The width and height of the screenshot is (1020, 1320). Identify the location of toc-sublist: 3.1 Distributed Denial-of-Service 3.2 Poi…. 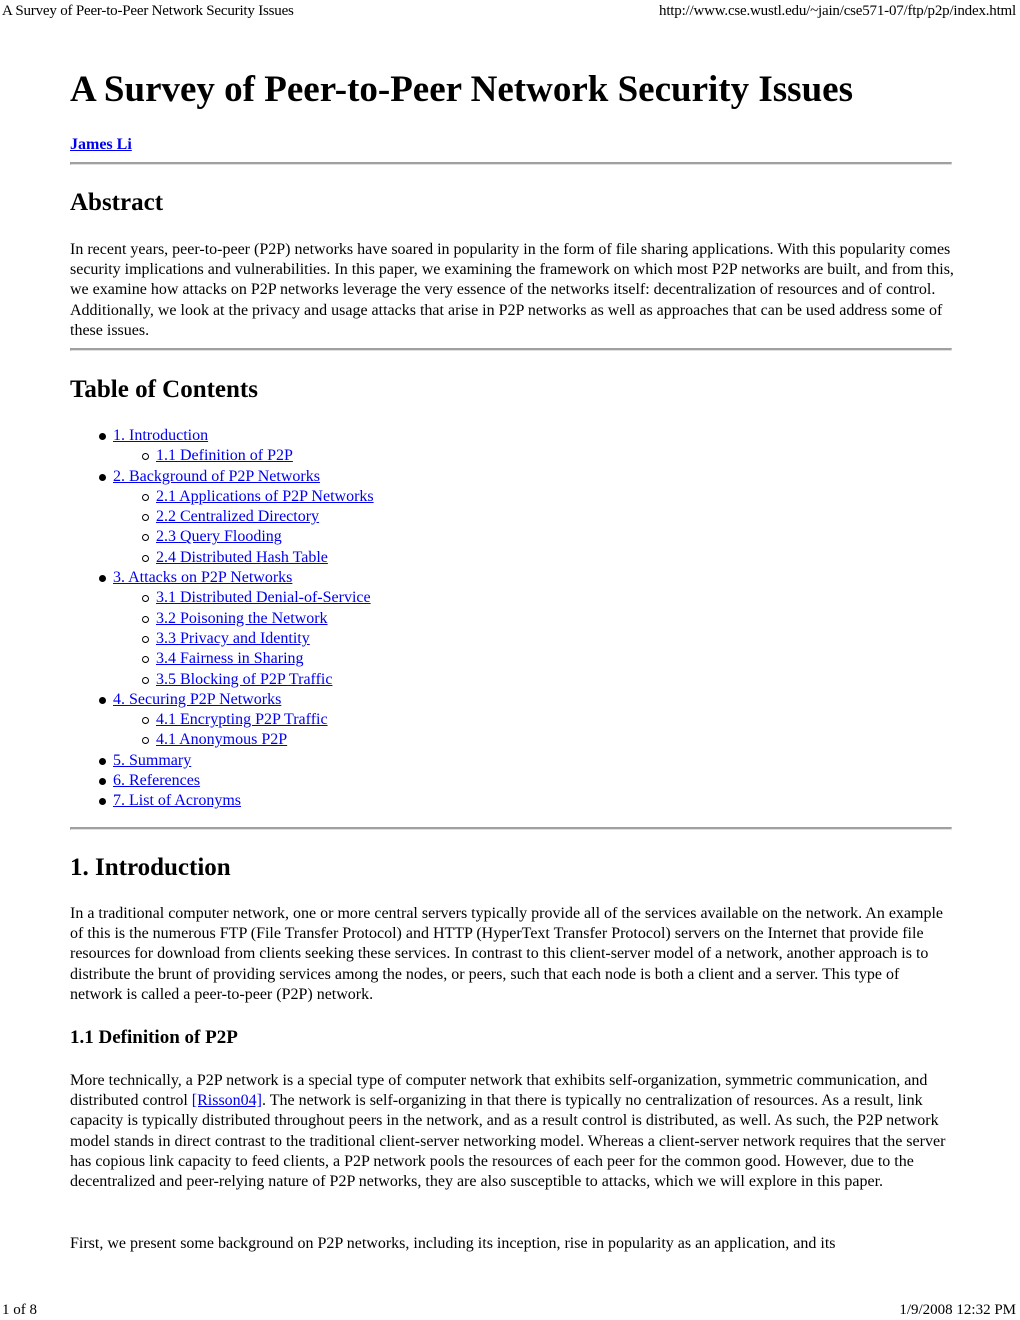
(243, 638).